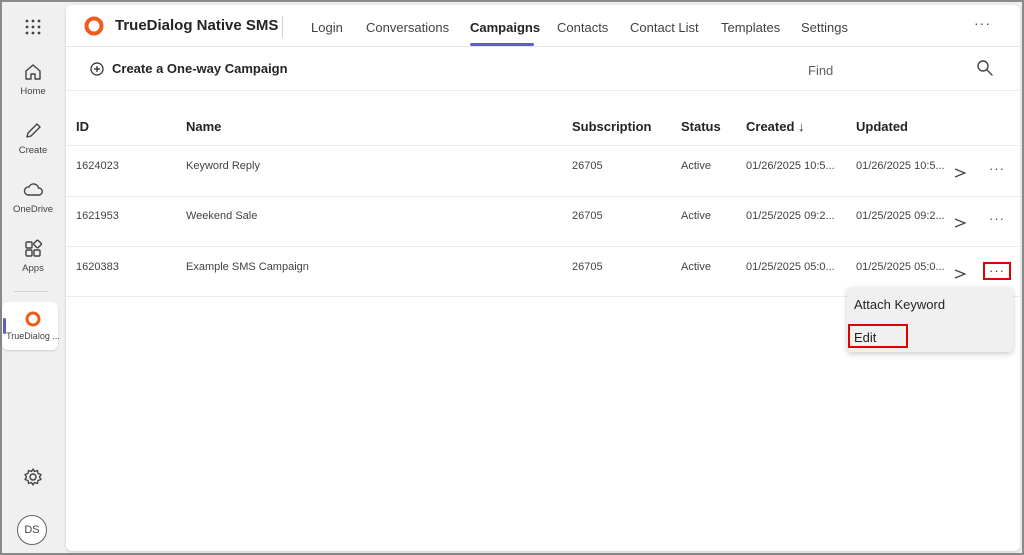 The image size is (1024, 555). I want to click on cell-name: Weekend Sale, so click(222, 216).